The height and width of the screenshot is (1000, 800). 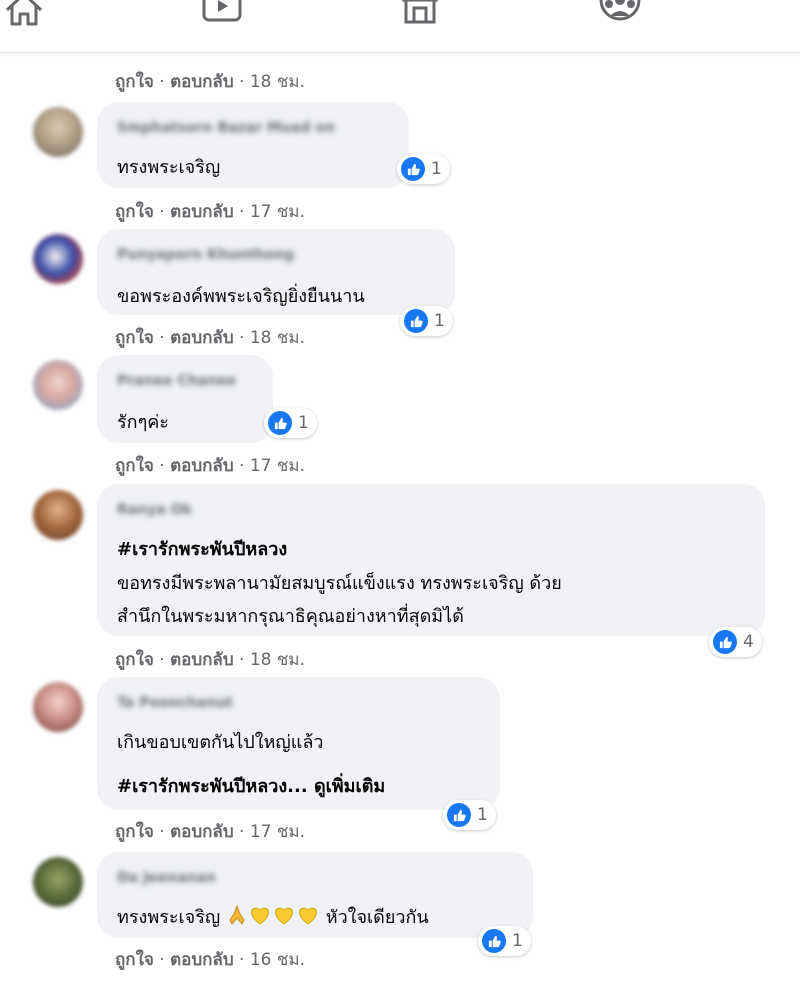 I want to click on hashtag-link: #เรารักพระพันปีหลวง, so click(x=202, y=548).